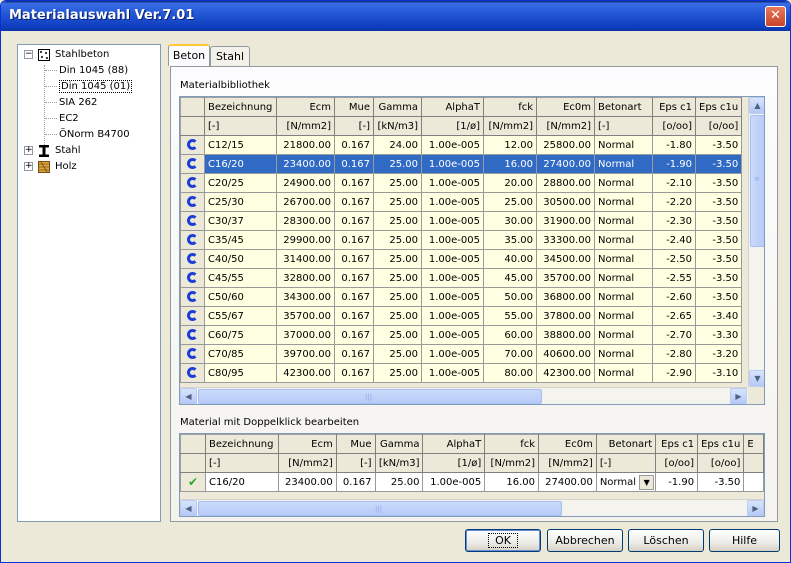 The width and height of the screenshot is (791, 563). What do you see at coordinates (674, 145) in the screenshot?
I see `table-cell: -1.80` at bounding box center [674, 145].